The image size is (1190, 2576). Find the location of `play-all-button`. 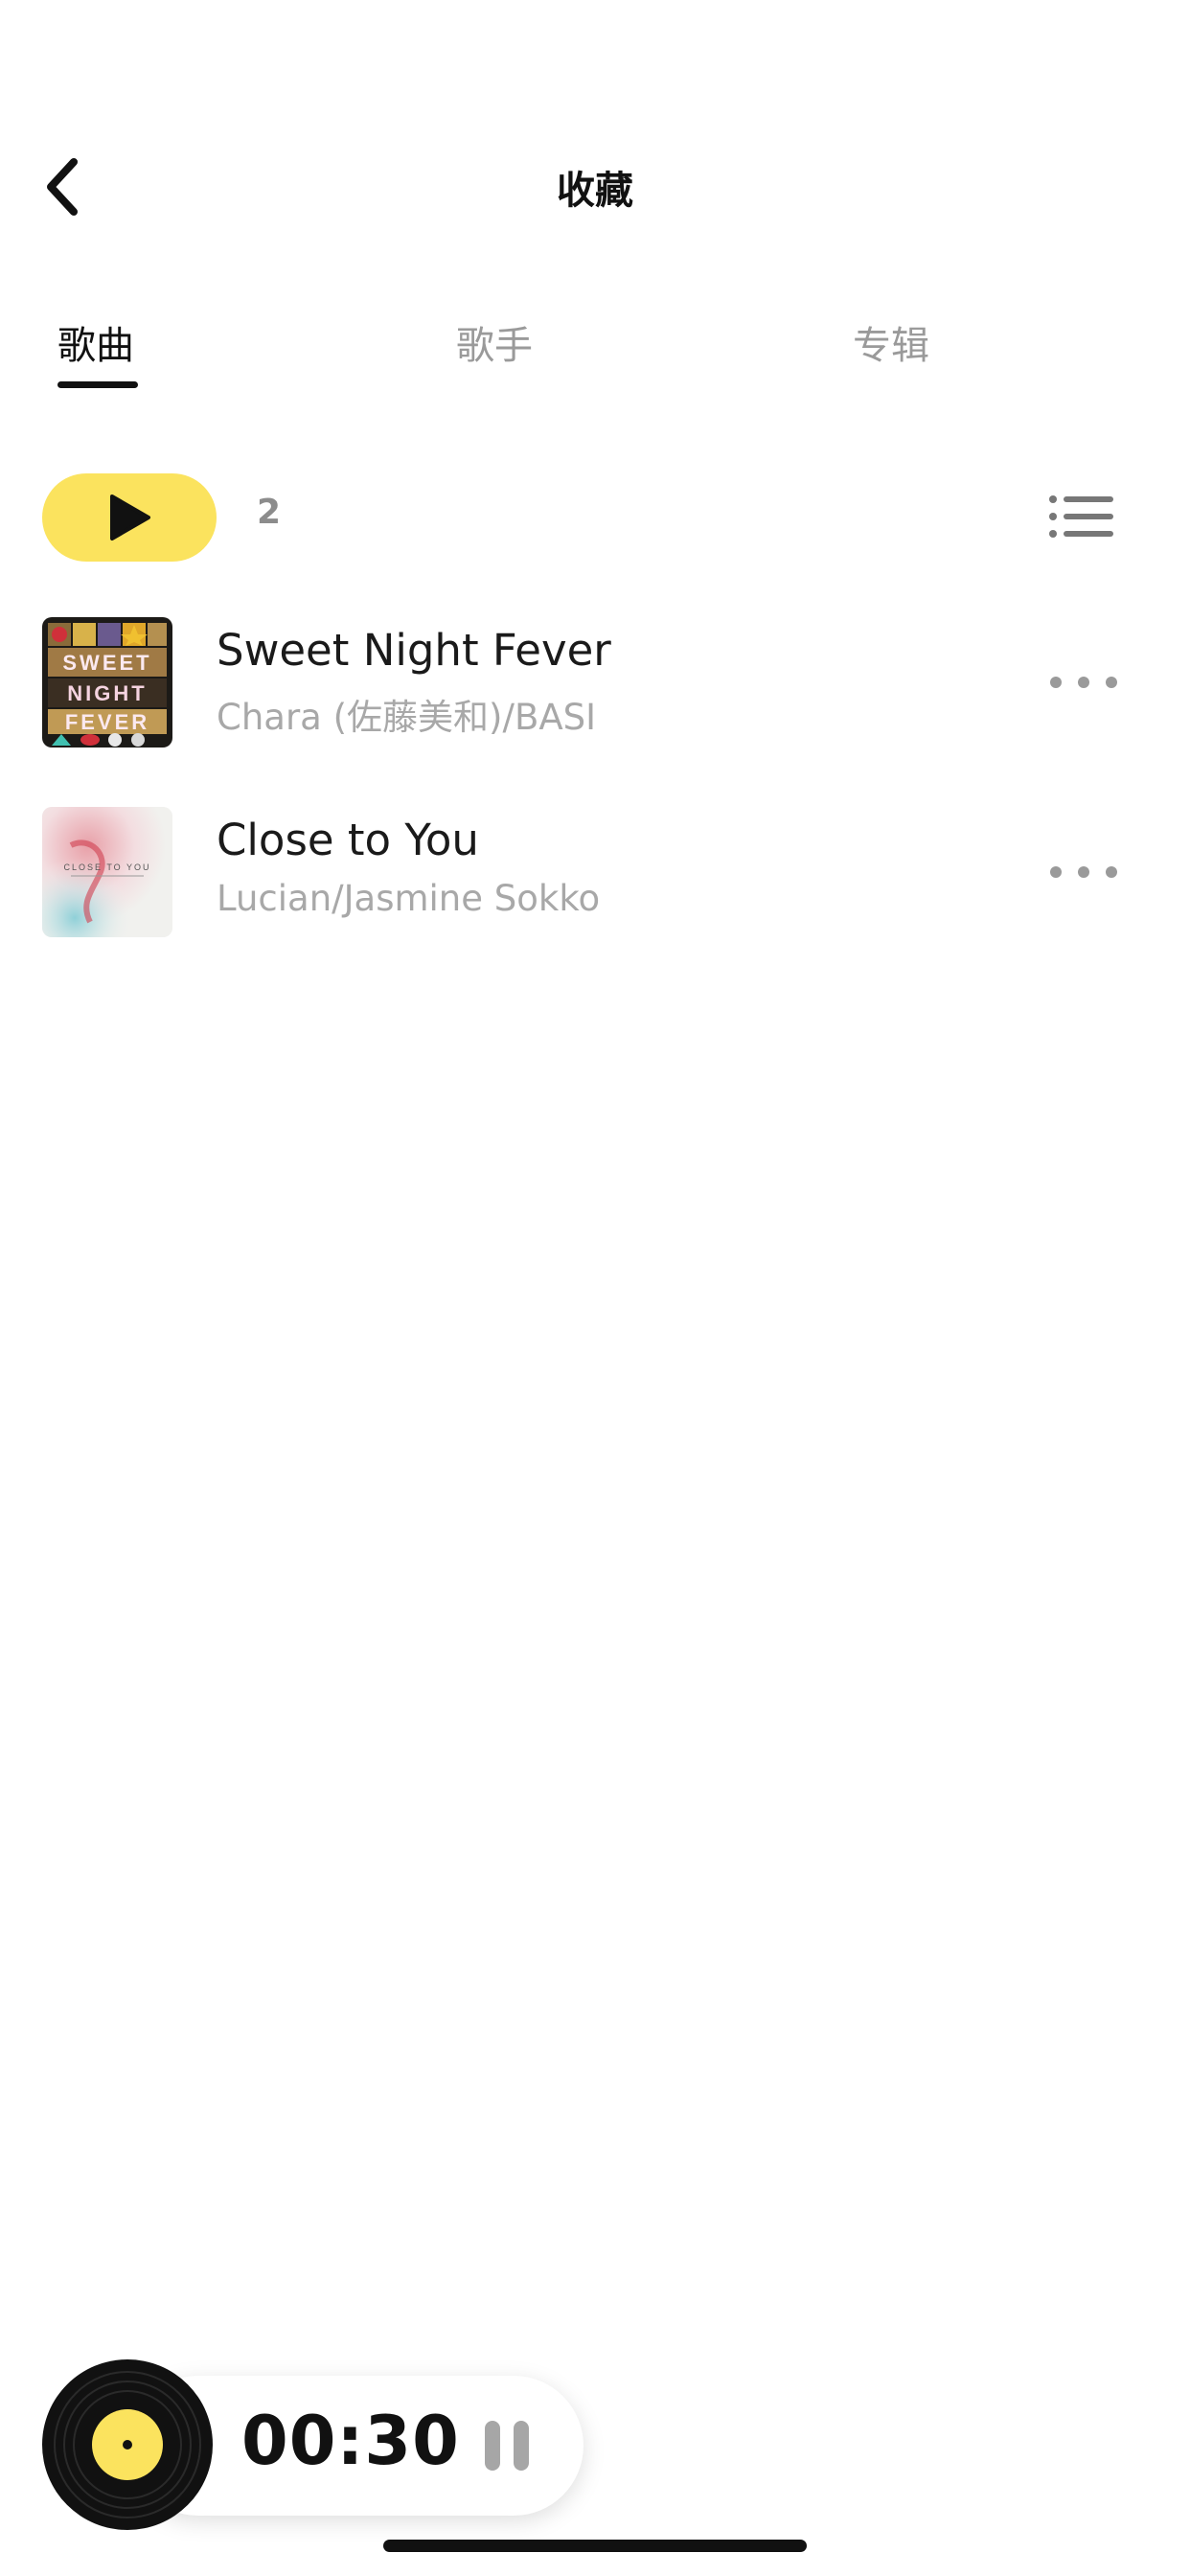

play-all-button is located at coordinates (129, 517).